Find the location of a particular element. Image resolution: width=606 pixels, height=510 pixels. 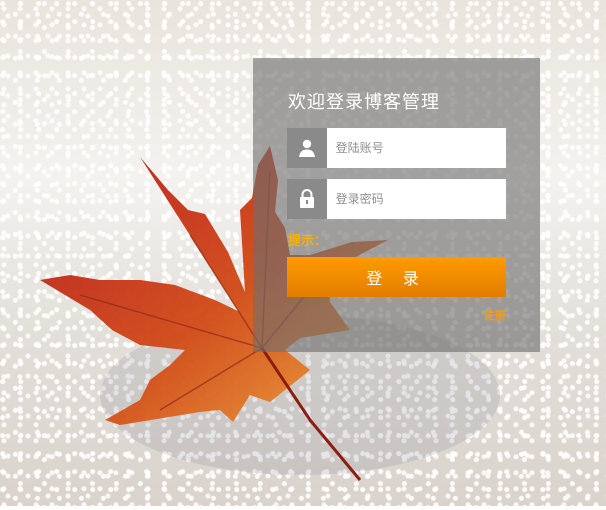

password-input is located at coordinates (416, 199).